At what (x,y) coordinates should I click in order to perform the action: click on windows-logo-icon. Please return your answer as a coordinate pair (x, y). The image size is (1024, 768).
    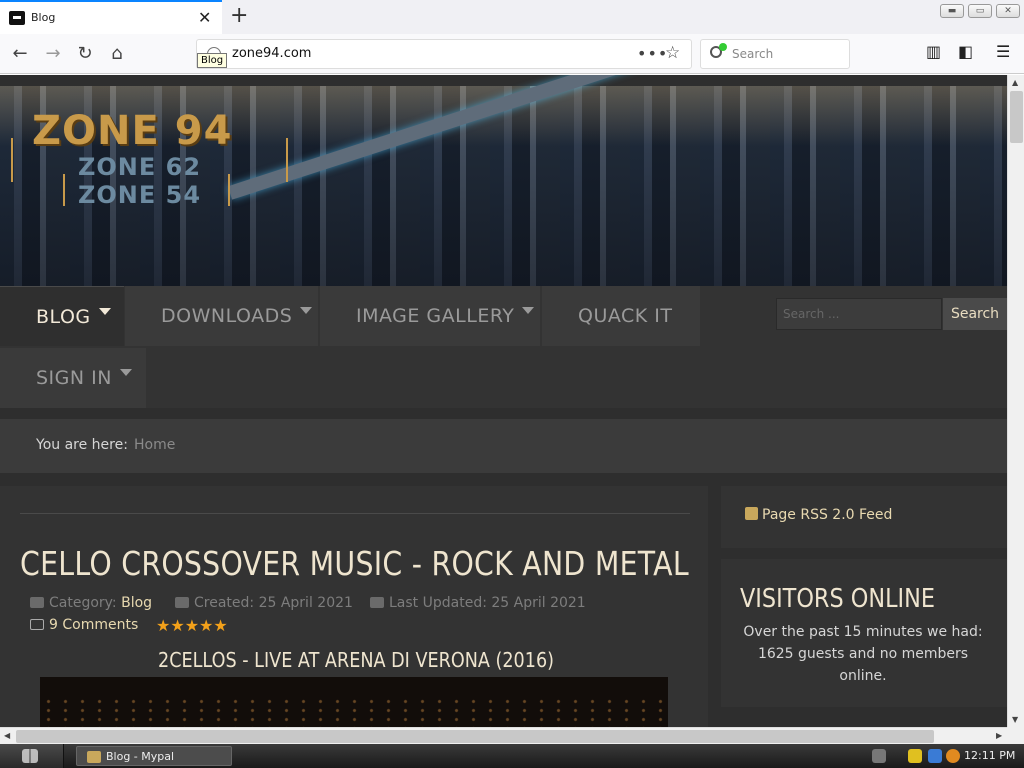
    Looking at the image, I should click on (30, 756).